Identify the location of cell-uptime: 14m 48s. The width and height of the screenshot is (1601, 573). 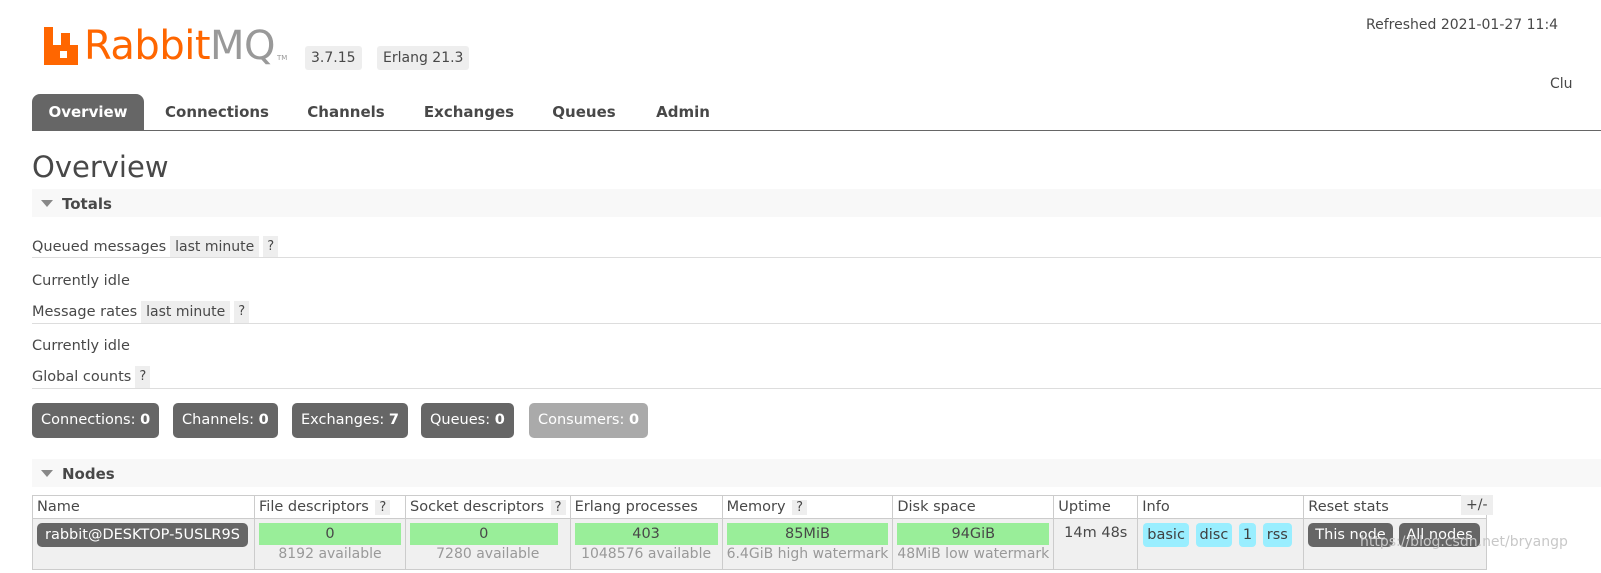
(1096, 544).